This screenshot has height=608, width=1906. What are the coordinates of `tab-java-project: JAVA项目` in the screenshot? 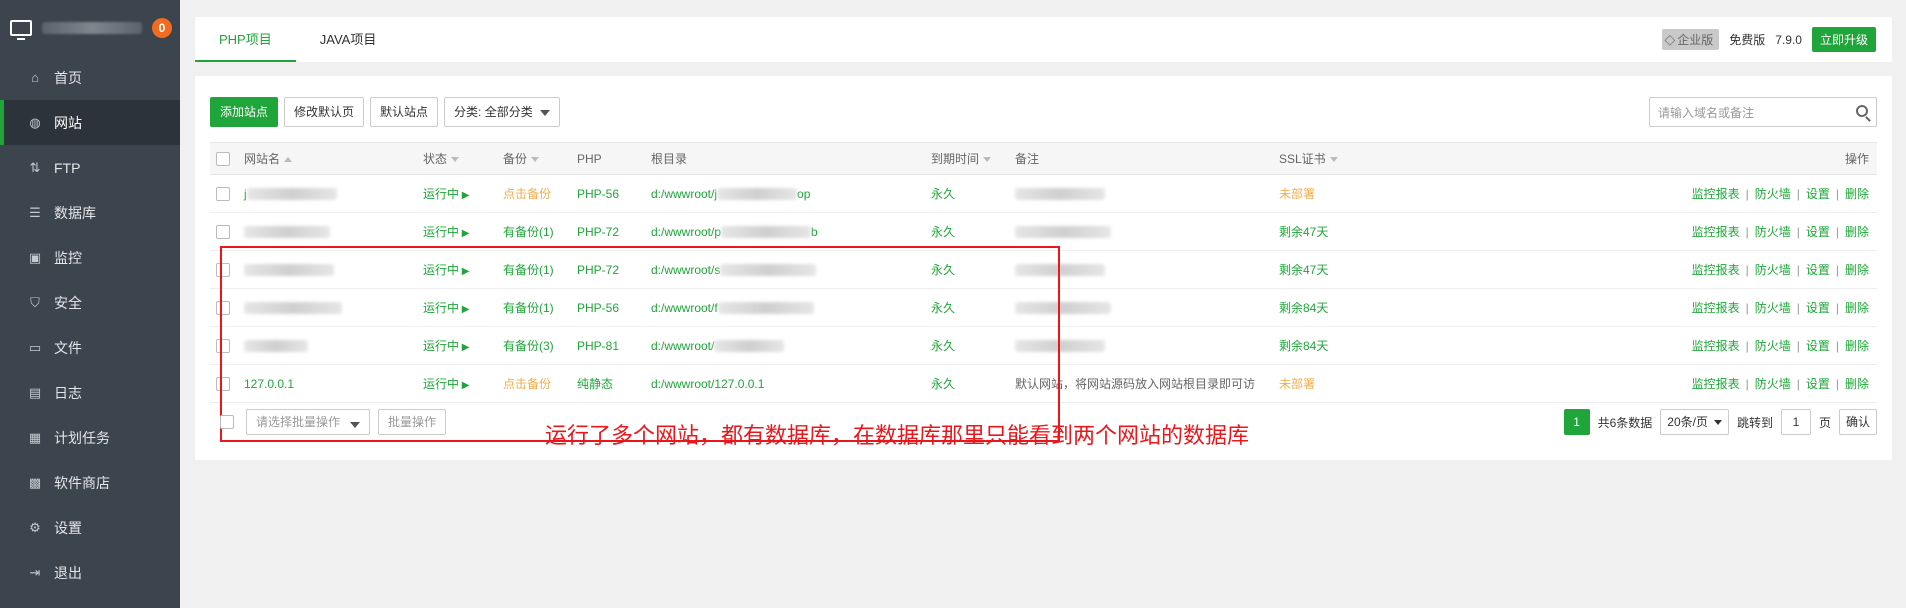 It's located at (348, 39).